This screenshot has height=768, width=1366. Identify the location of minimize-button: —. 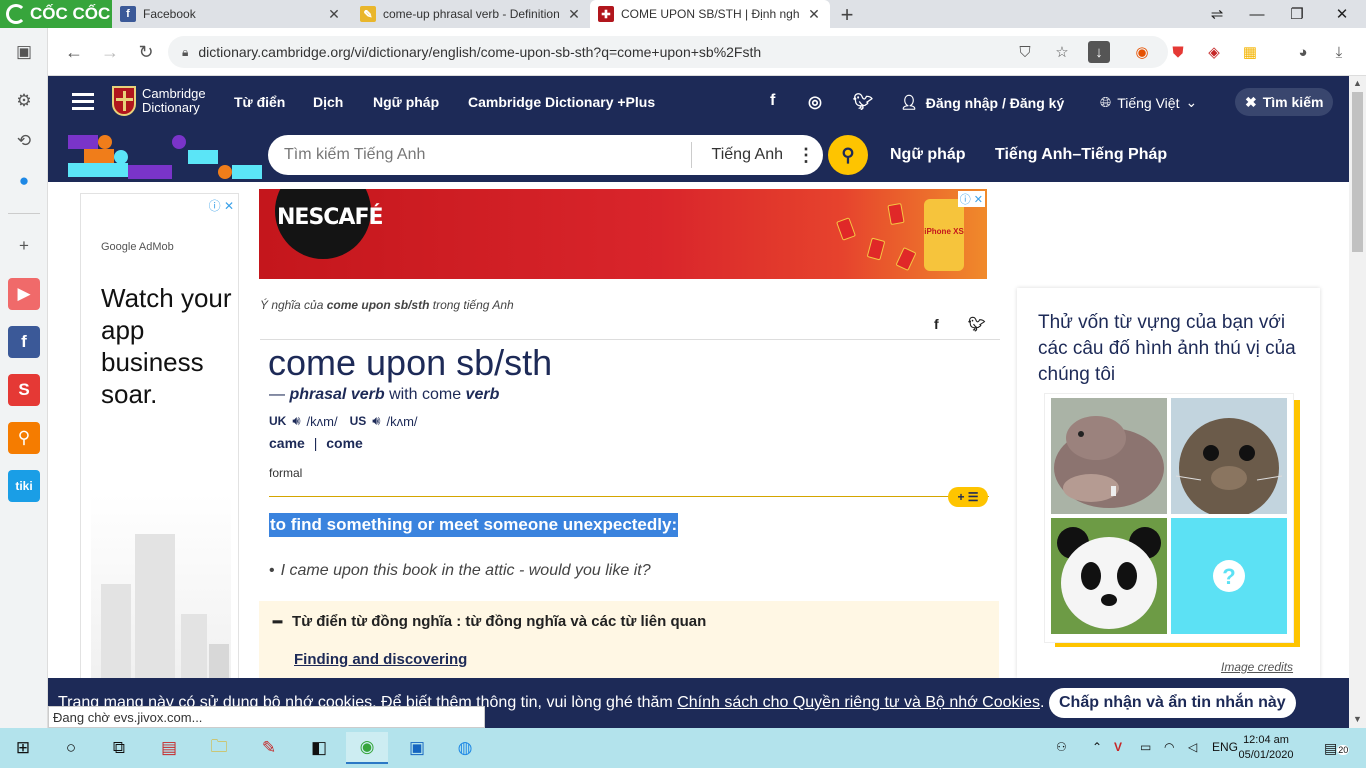
(1257, 14).